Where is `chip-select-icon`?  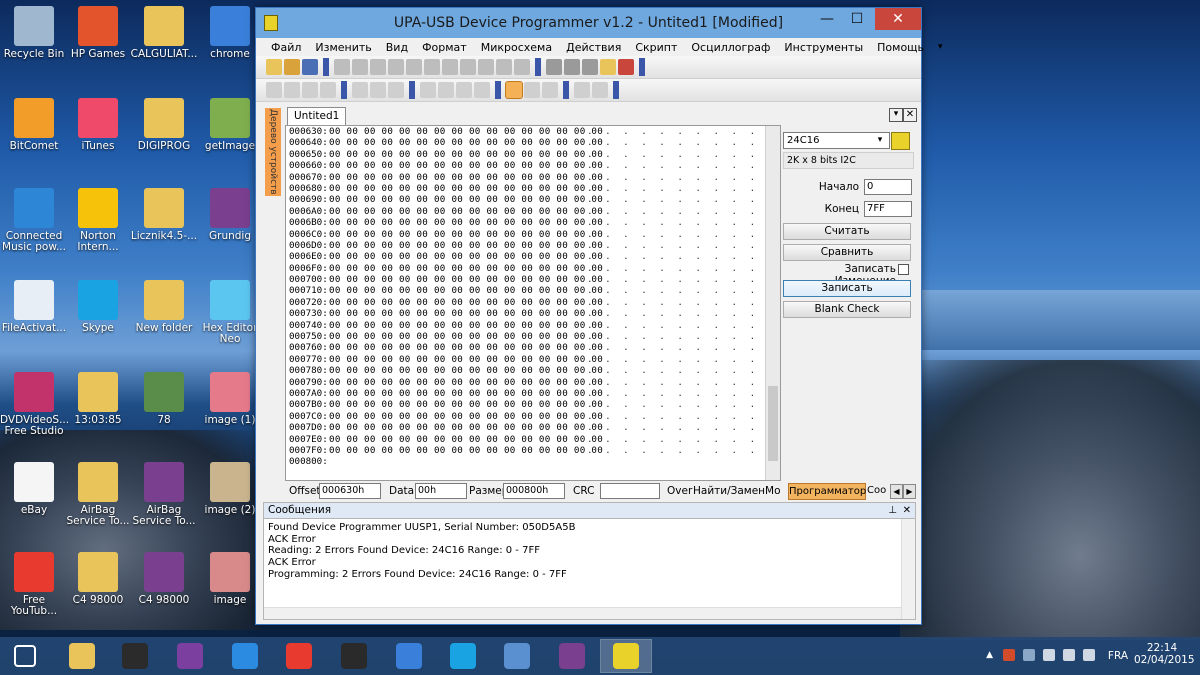 chip-select-icon is located at coordinates (608, 67).